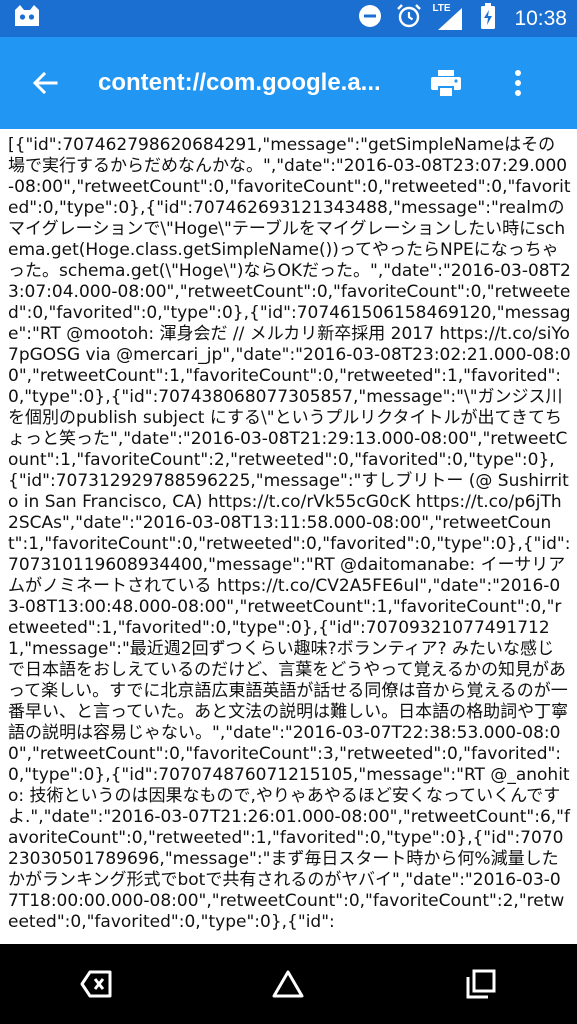 The image size is (577, 1024). I want to click on nav-home-button, so click(288, 984).